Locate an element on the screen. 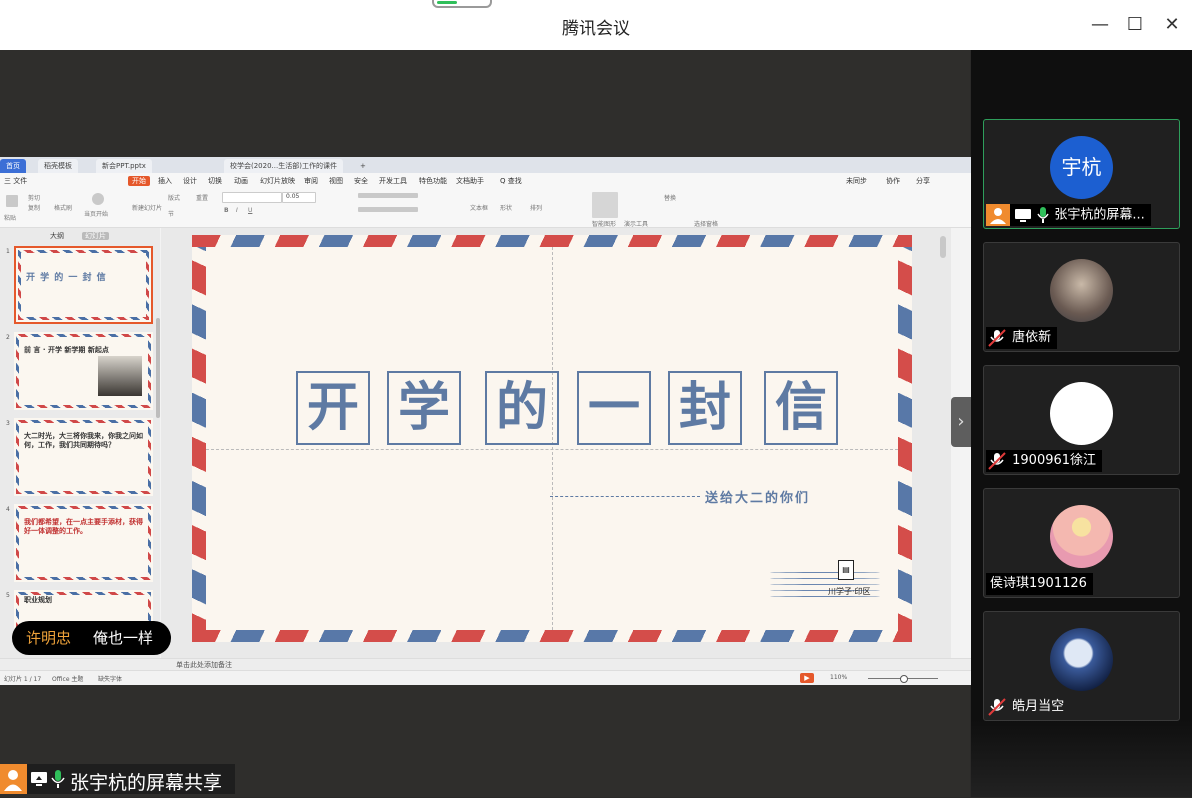 Image resolution: width=1192 pixels, height=798 pixels. minimize-icon: — is located at coordinates (1100, 25).